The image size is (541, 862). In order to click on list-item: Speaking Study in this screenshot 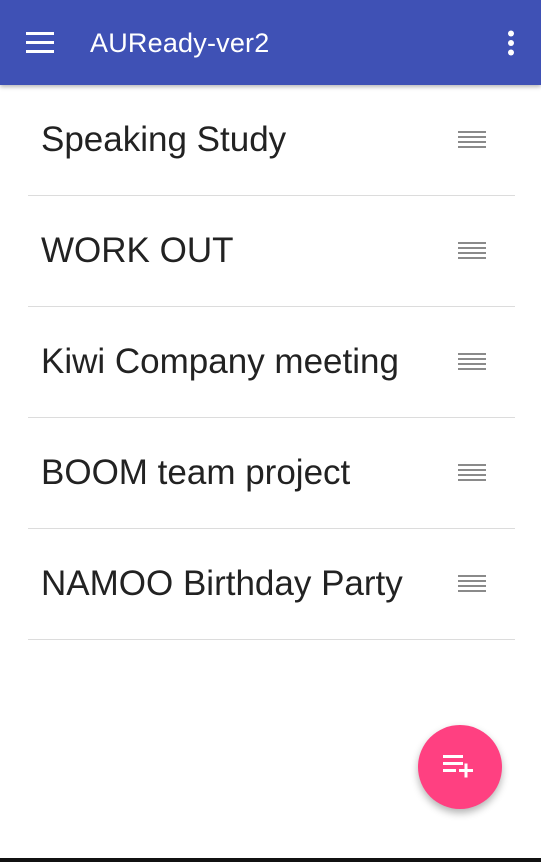, I will do `click(271, 140)`.